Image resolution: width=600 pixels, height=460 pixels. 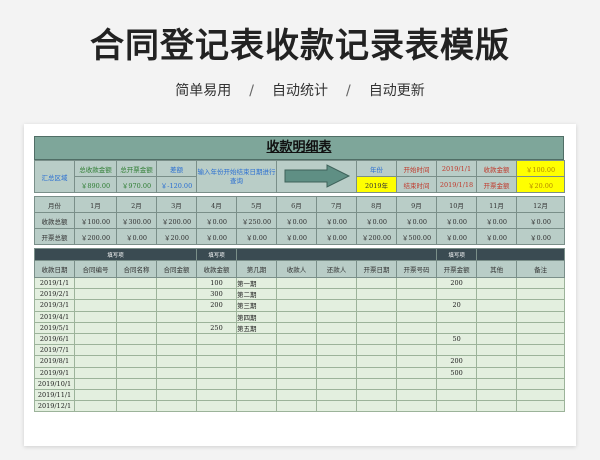 What do you see at coordinates (54, 395) in the screenshot?
I see `table-cell: 2019/11/1` at bounding box center [54, 395].